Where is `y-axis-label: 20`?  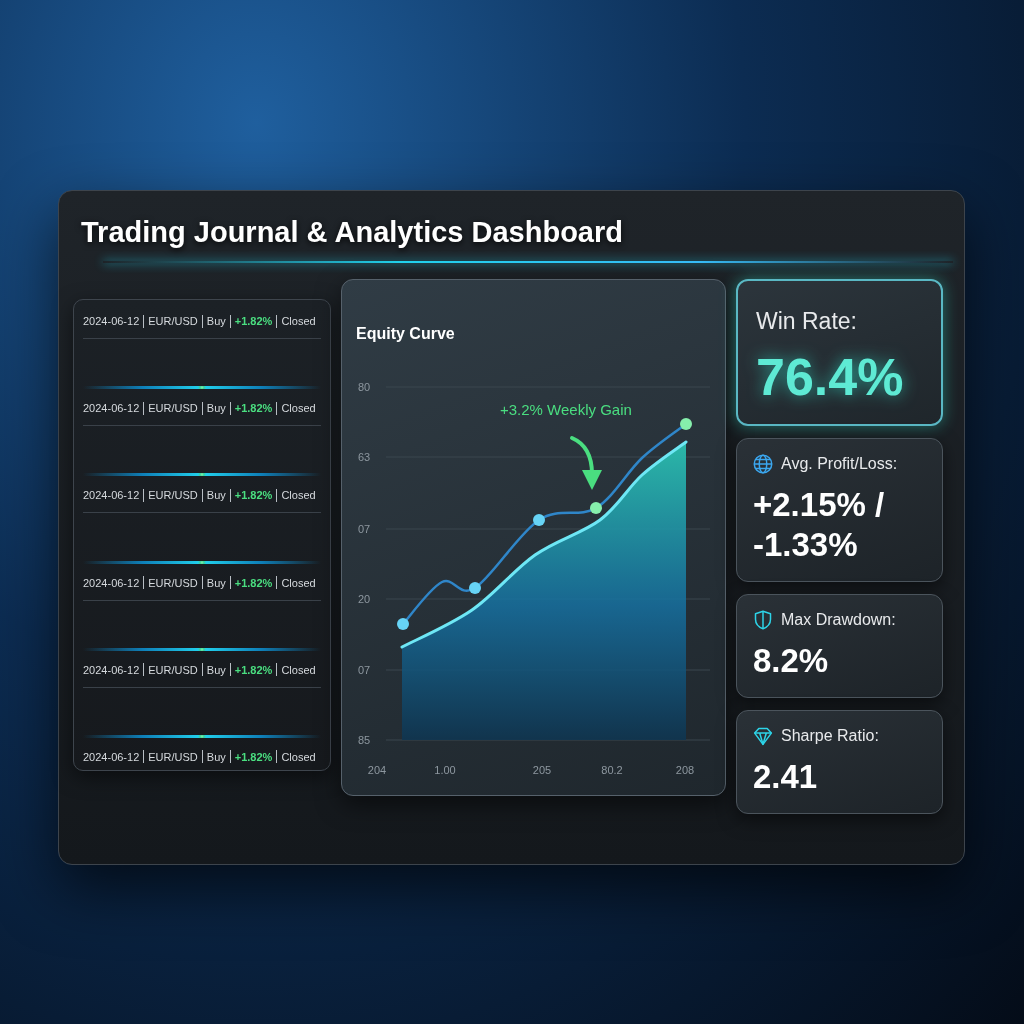
y-axis-label: 20 is located at coordinates (364, 599).